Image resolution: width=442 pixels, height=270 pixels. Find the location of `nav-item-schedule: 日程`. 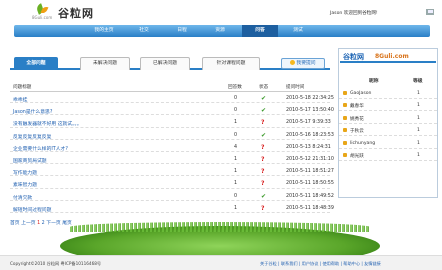

nav-item-schedule: 日程 is located at coordinates (182, 31).